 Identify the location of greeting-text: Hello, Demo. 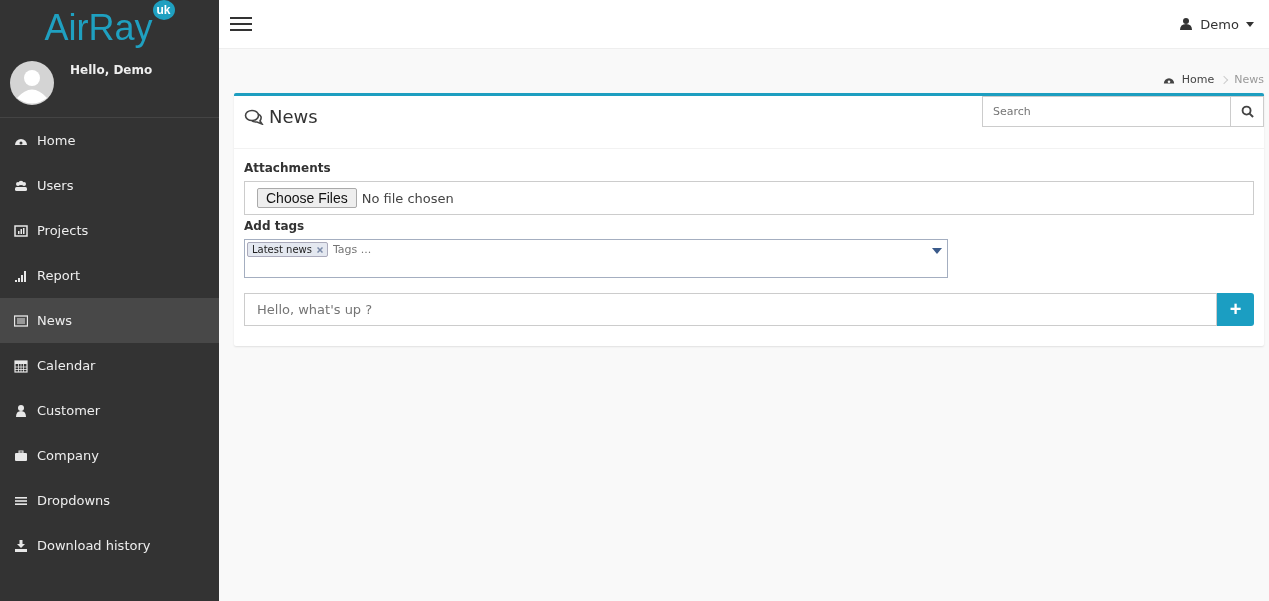
(111, 70).